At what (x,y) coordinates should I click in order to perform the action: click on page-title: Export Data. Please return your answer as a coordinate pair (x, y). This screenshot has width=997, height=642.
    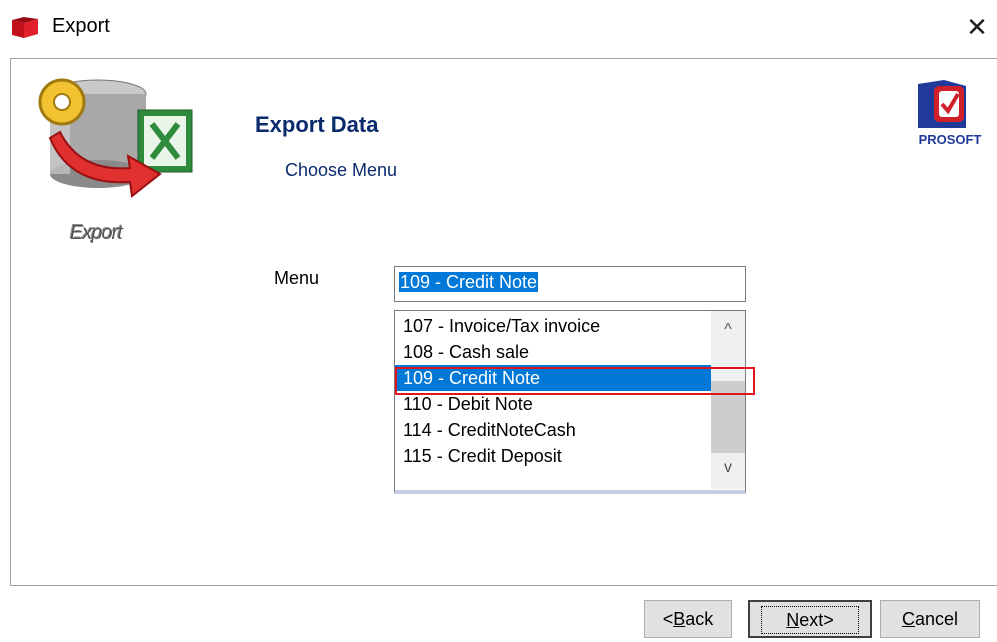
    Looking at the image, I should click on (317, 124).